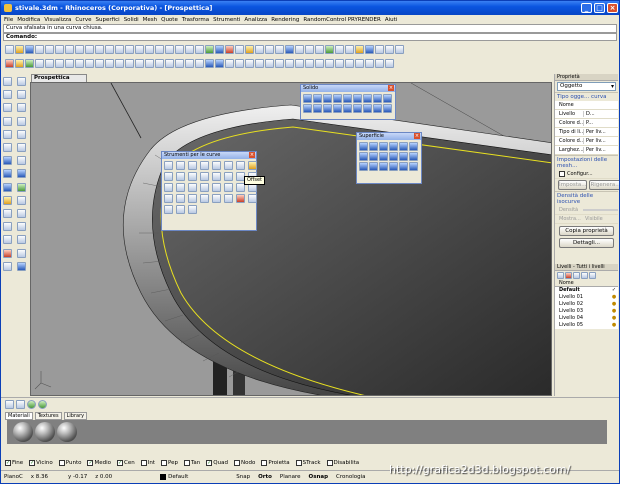 Image resolution: width=620 pixels, height=484 pixels. I want to click on show-row: Mostra... Visibile, so click(586, 219).